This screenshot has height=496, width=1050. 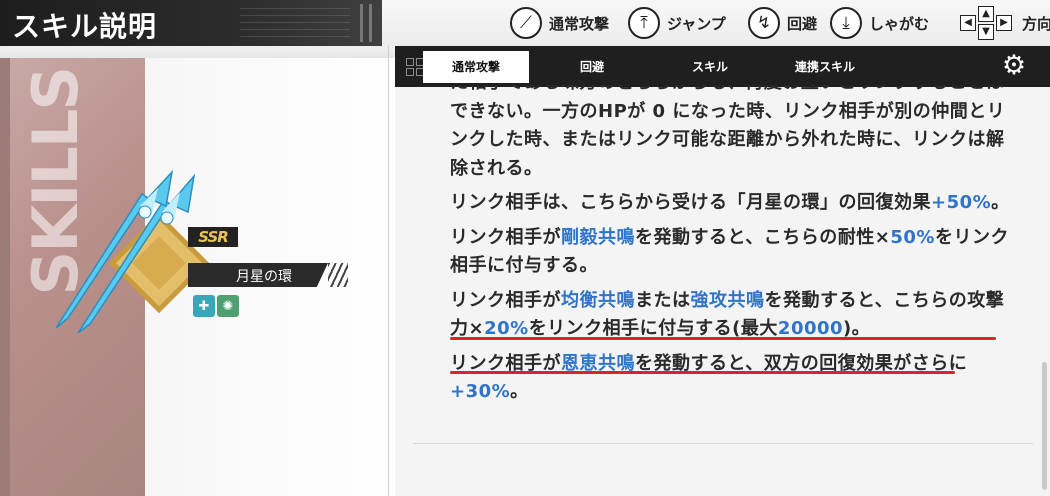 I want to click on tab-dodge: 回避, so click(x=592, y=67).